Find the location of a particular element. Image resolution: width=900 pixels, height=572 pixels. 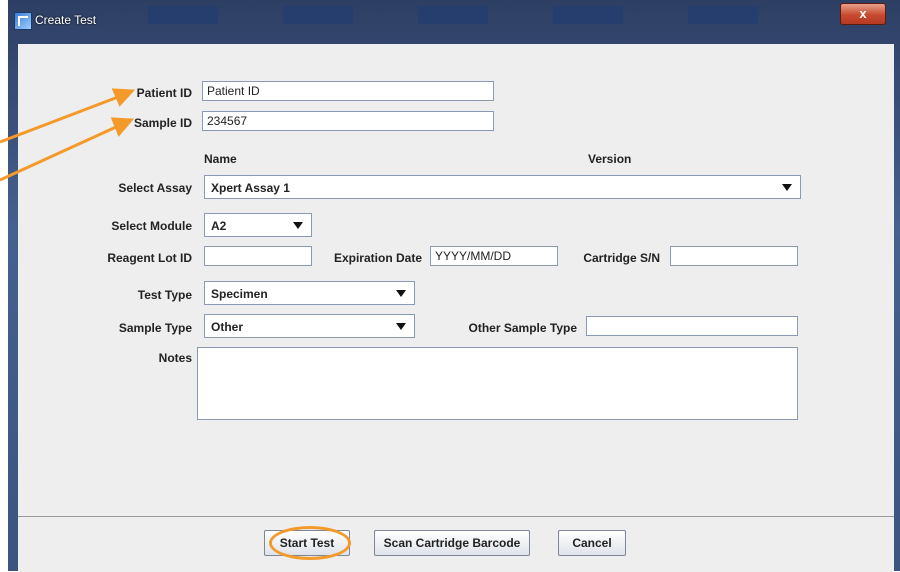

annotation-arrows is located at coordinates (68, 135).